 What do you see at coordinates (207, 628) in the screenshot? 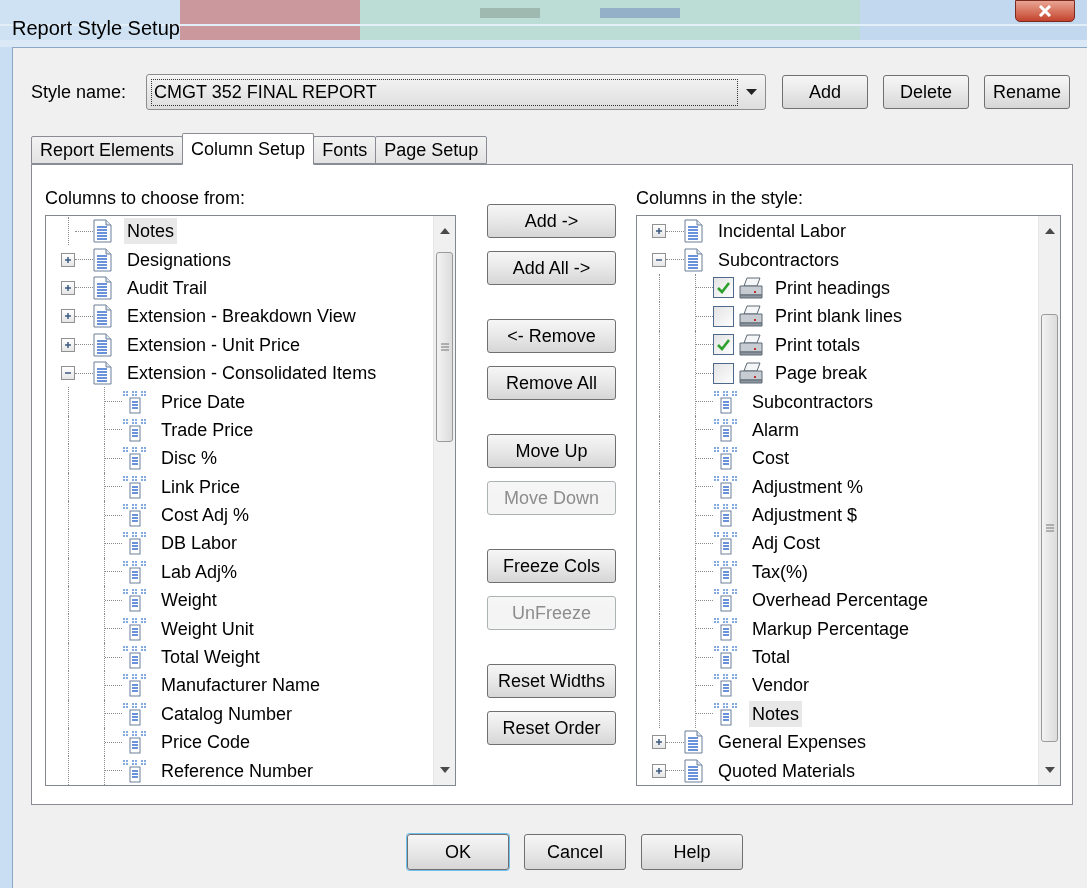
I see `tree-item-label: Weight Unit` at bounding box center [207, 628].